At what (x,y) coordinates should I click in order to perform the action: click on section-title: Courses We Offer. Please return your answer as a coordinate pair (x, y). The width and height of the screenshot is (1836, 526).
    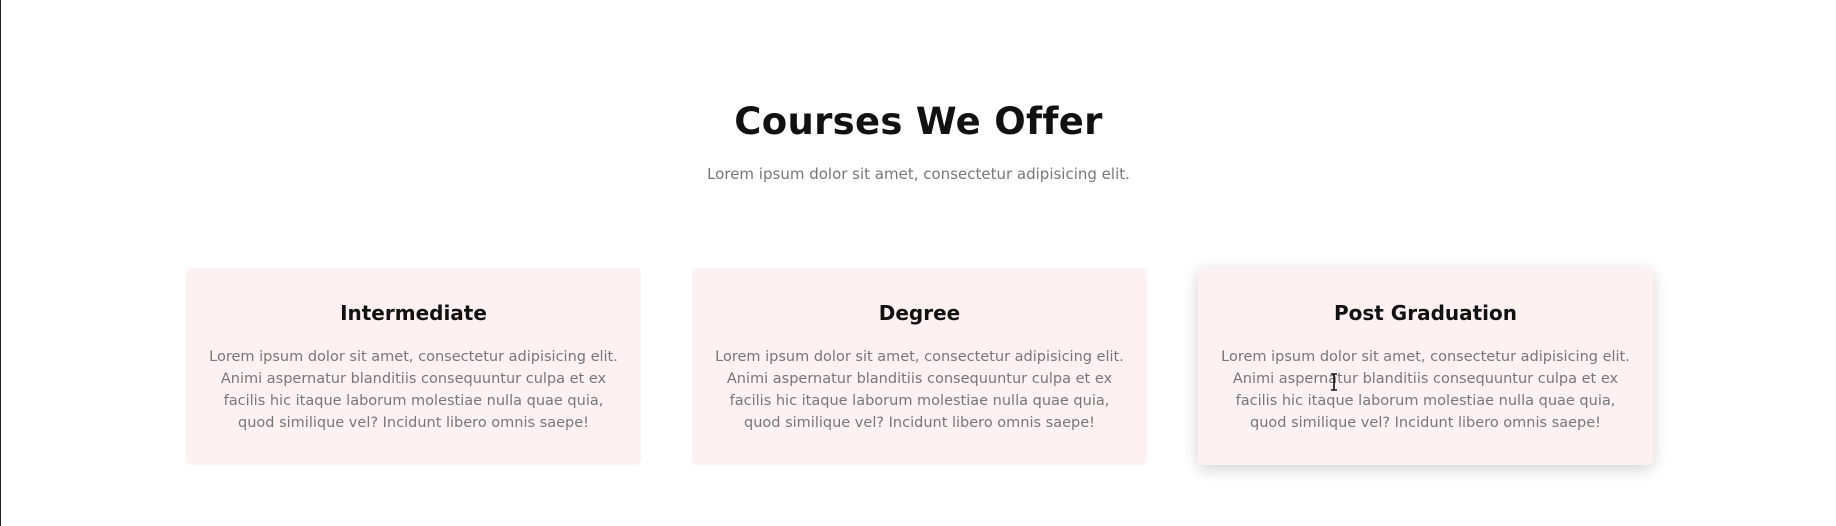
    Looking at the image, I should click on (918, 121).